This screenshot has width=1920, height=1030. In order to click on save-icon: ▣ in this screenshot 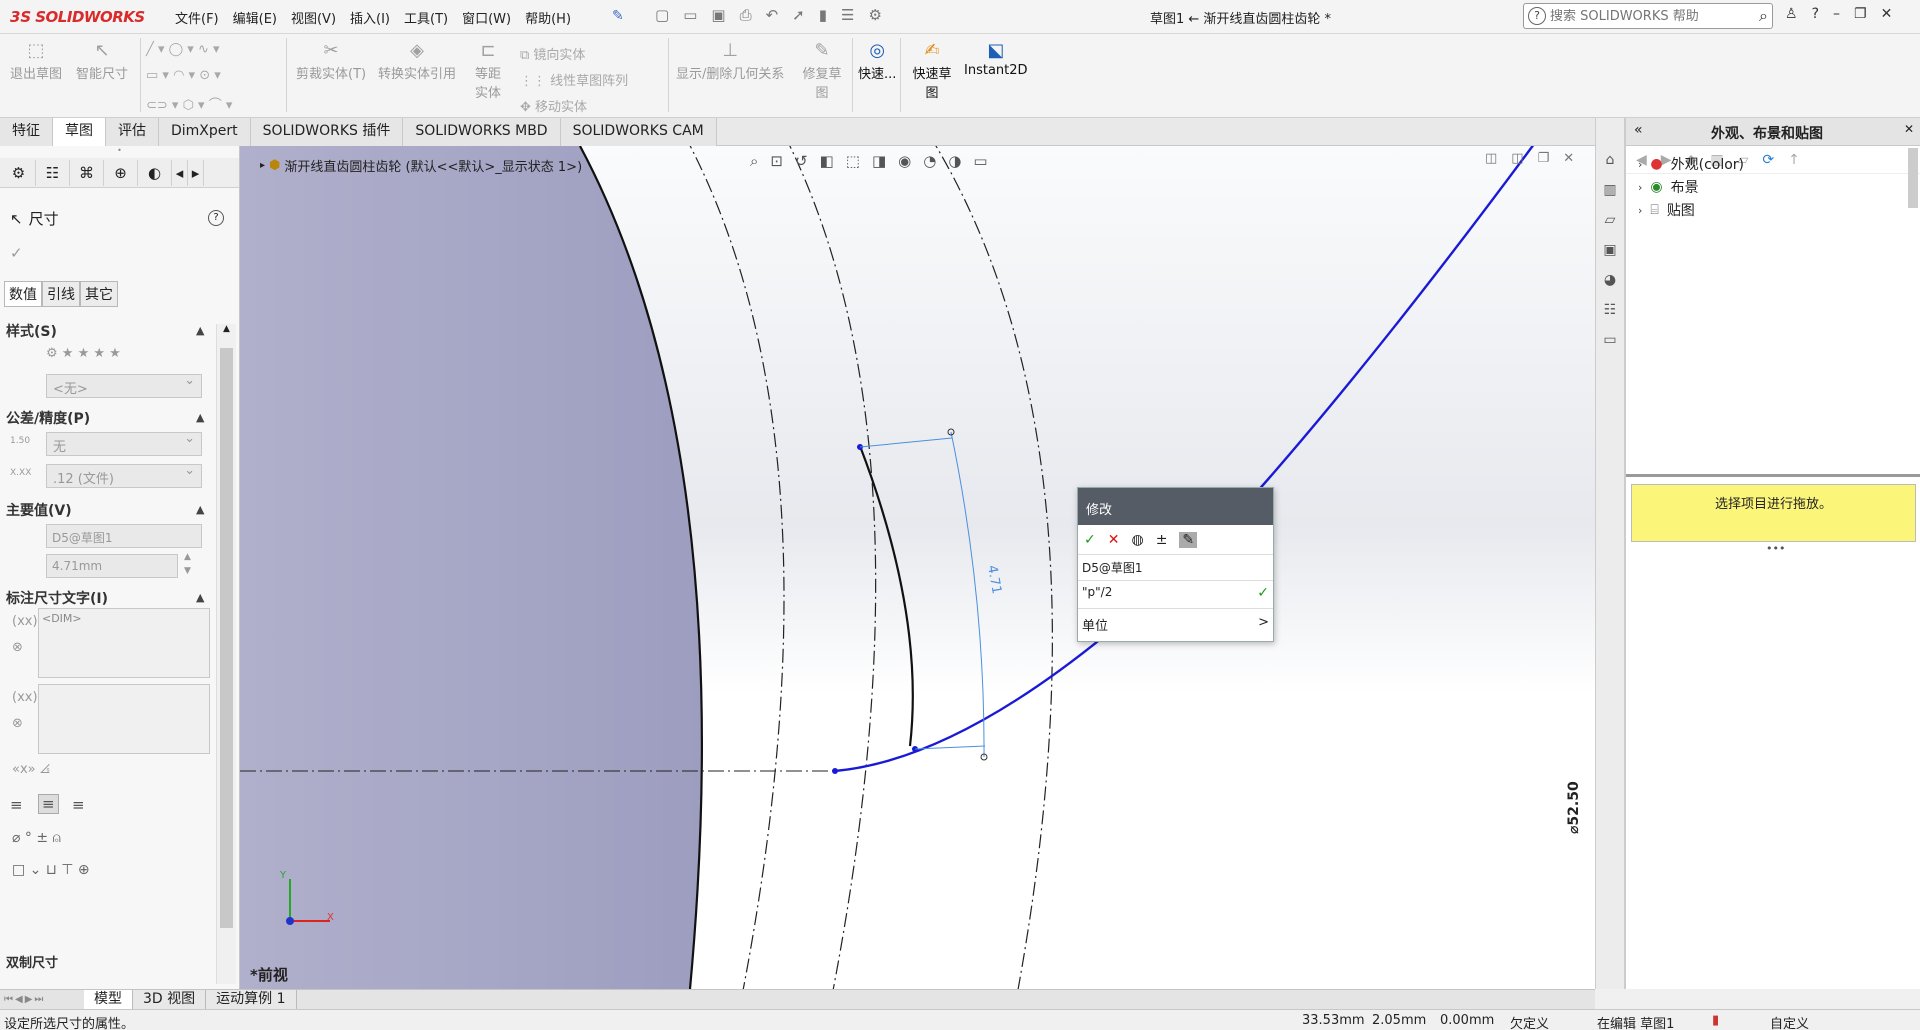, I will do `click(718, 15)`.